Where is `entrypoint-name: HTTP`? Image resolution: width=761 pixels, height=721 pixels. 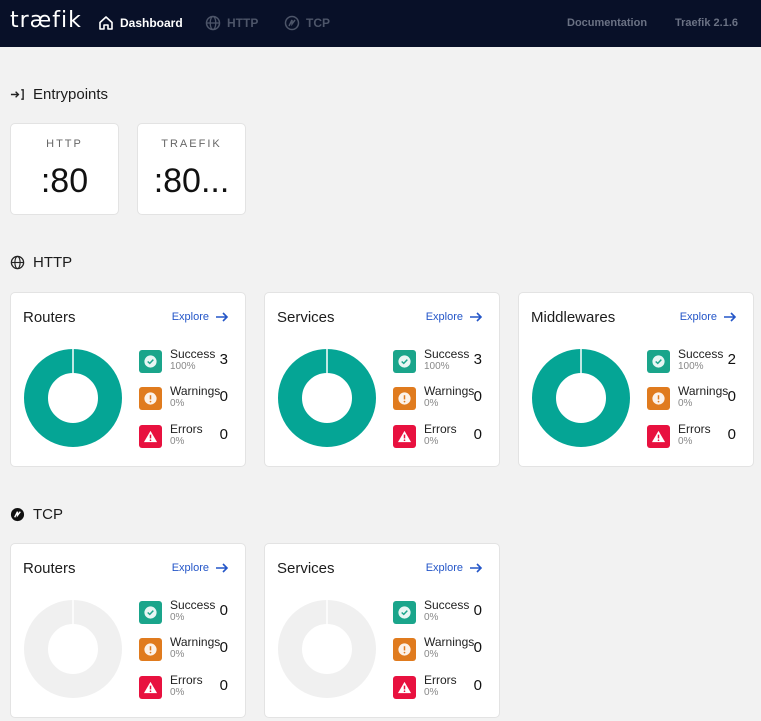
entrypoint-name: HTTP is located at coordinates (64, 144).